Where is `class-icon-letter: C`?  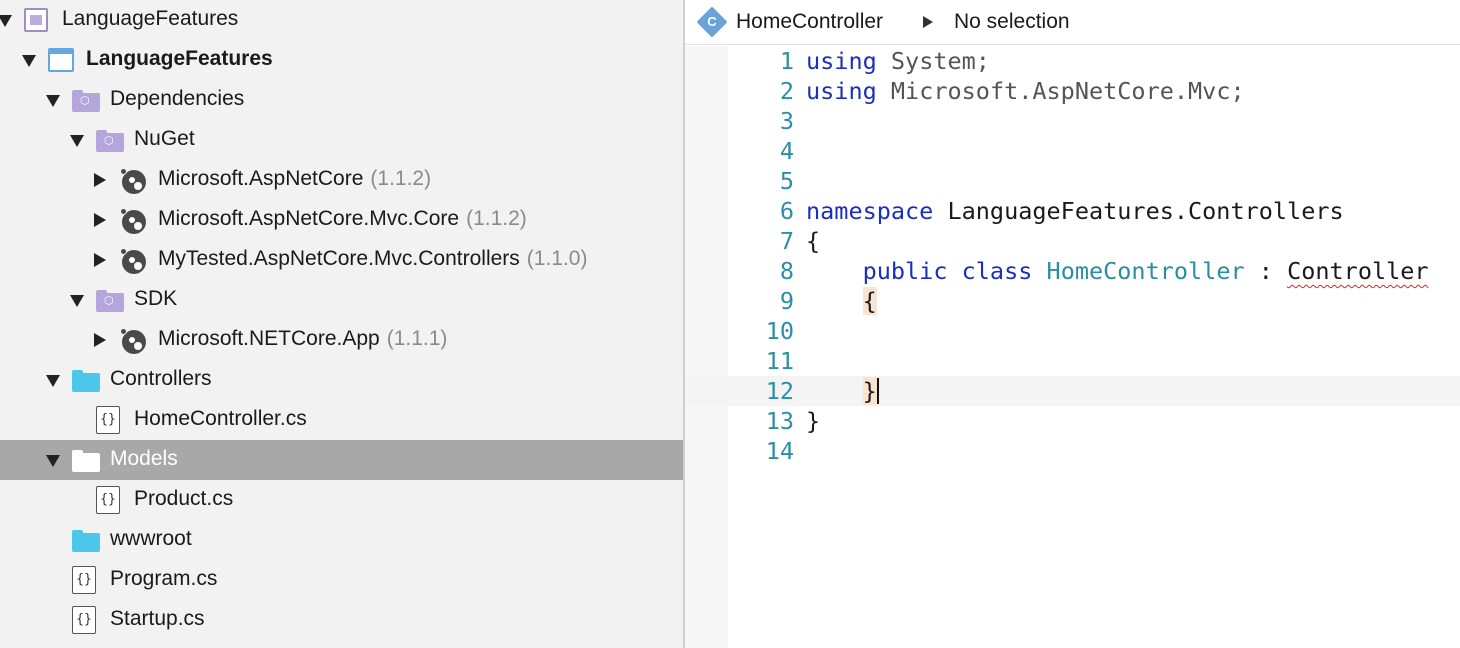
class-icon-letter: C is located at coordinates (712, 21).